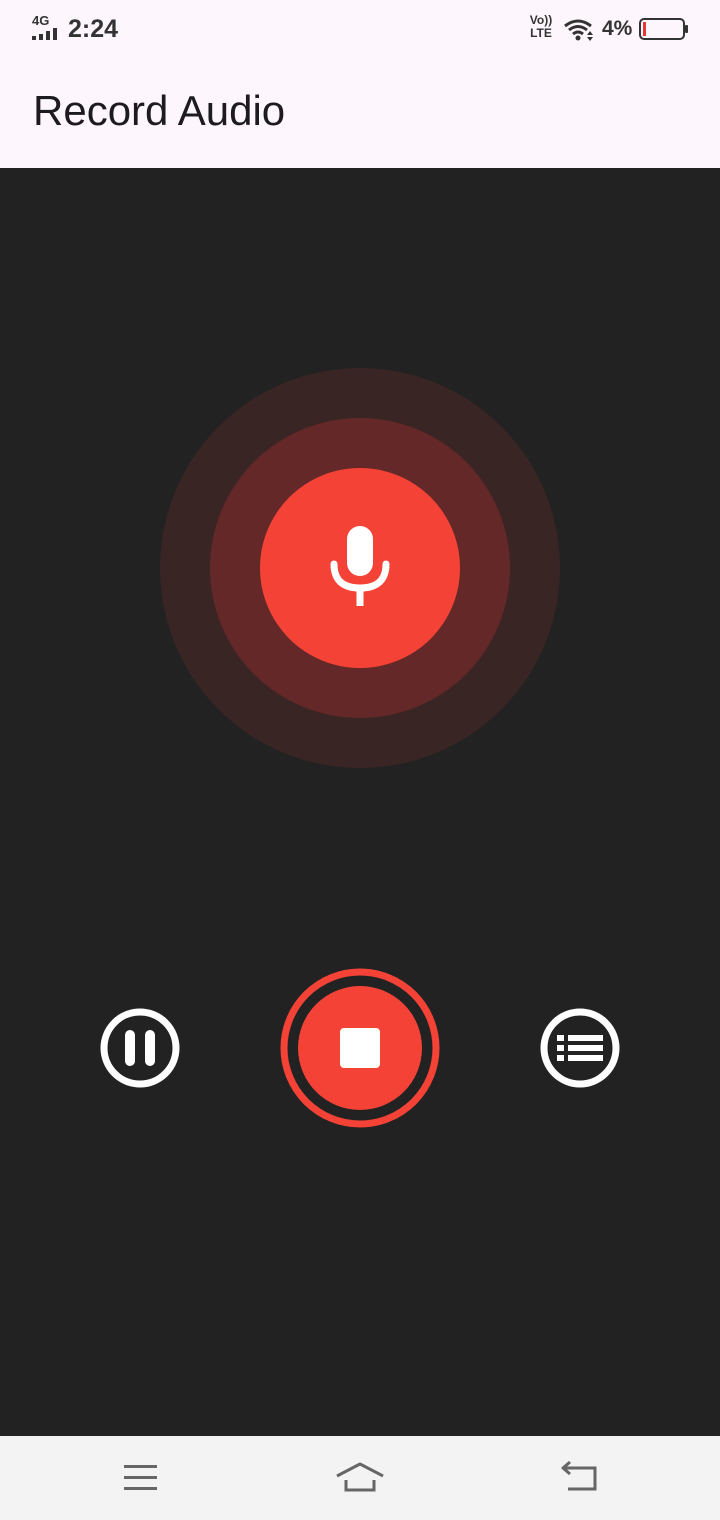 Image resolution: width=720 pixels, height=1520 pixels. What do you see at coordinates (360, 29) in the screenshot?
I see `status-bar: 4G 2:24 Vo)) LTE 4%` at bounding box center [360, 29].